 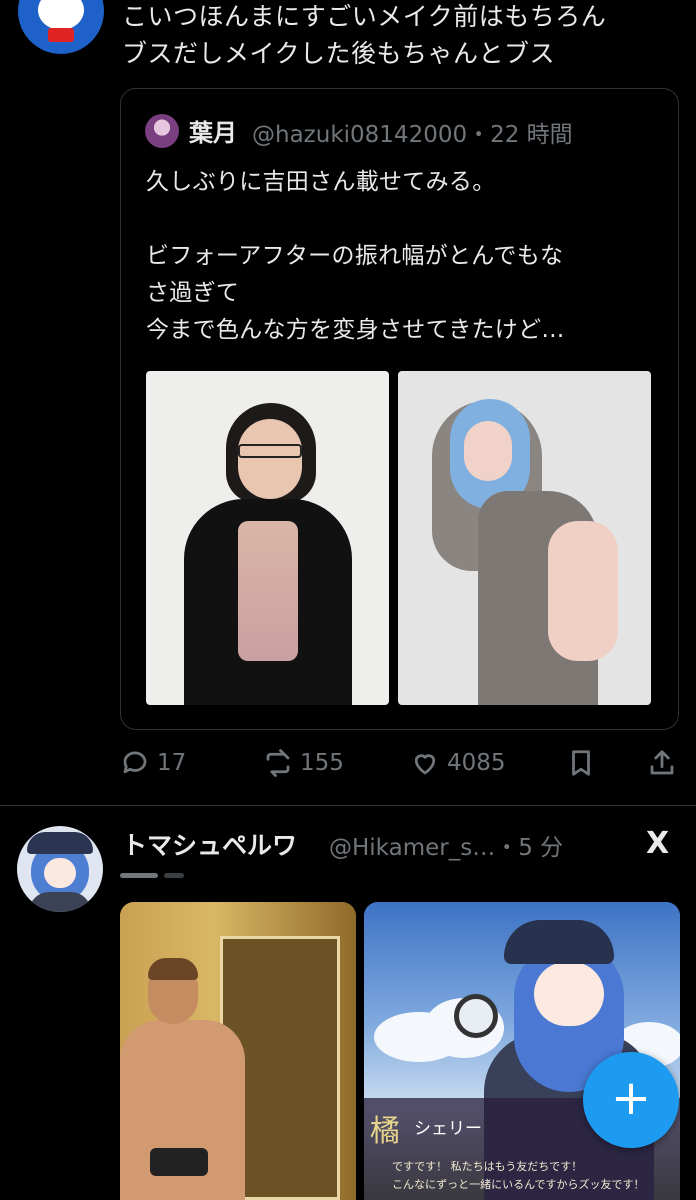 I want to click on compose-button: +, so click(x=631, y=1100).